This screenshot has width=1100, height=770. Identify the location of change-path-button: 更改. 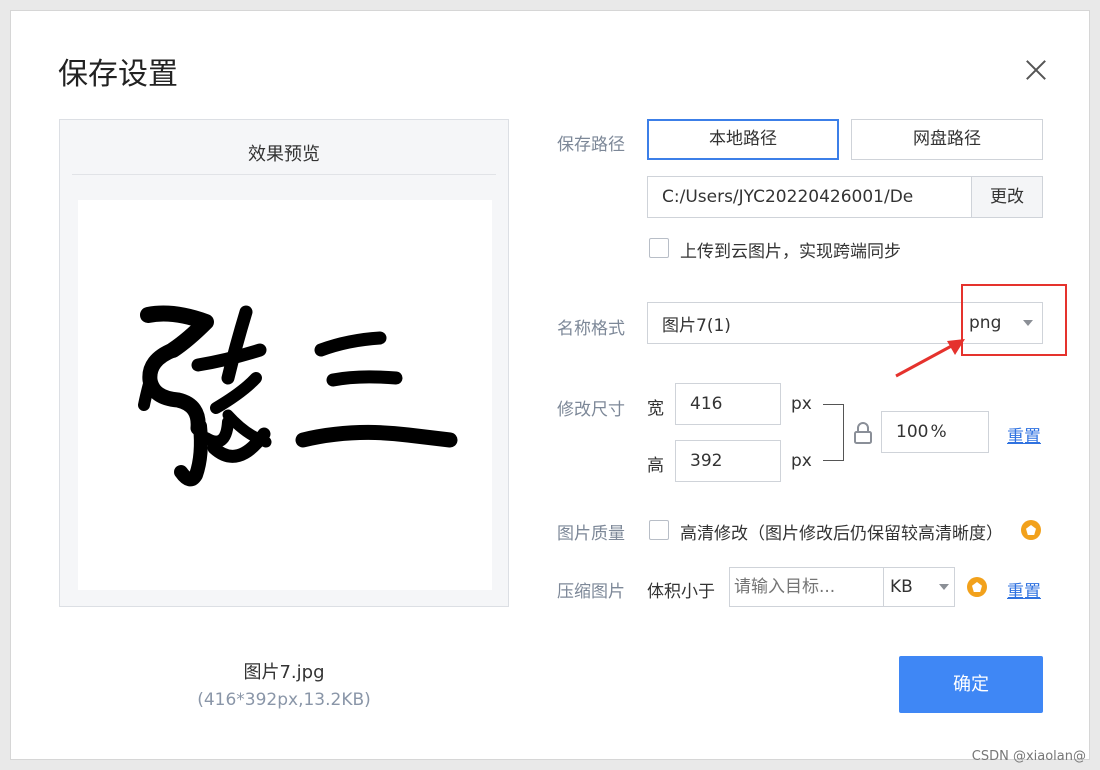
(1007, 197).